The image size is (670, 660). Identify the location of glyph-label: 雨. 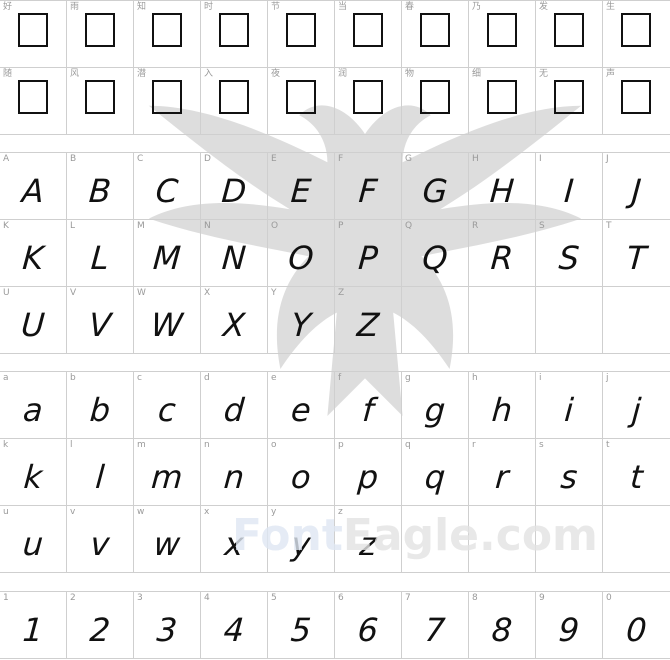
(75, 7).